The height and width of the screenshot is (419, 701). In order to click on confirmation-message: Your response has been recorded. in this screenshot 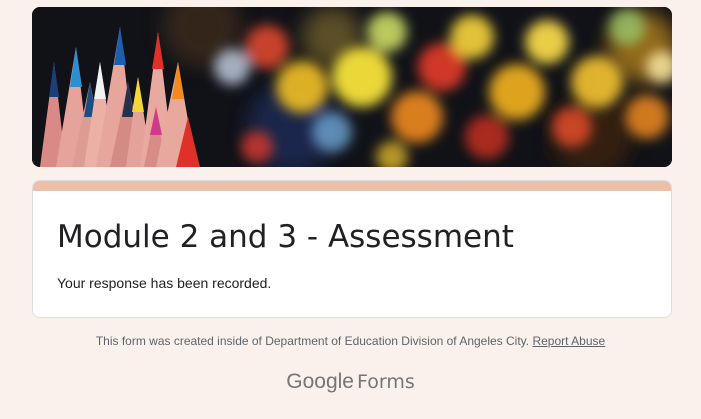, I will do `click(164, 283)`.